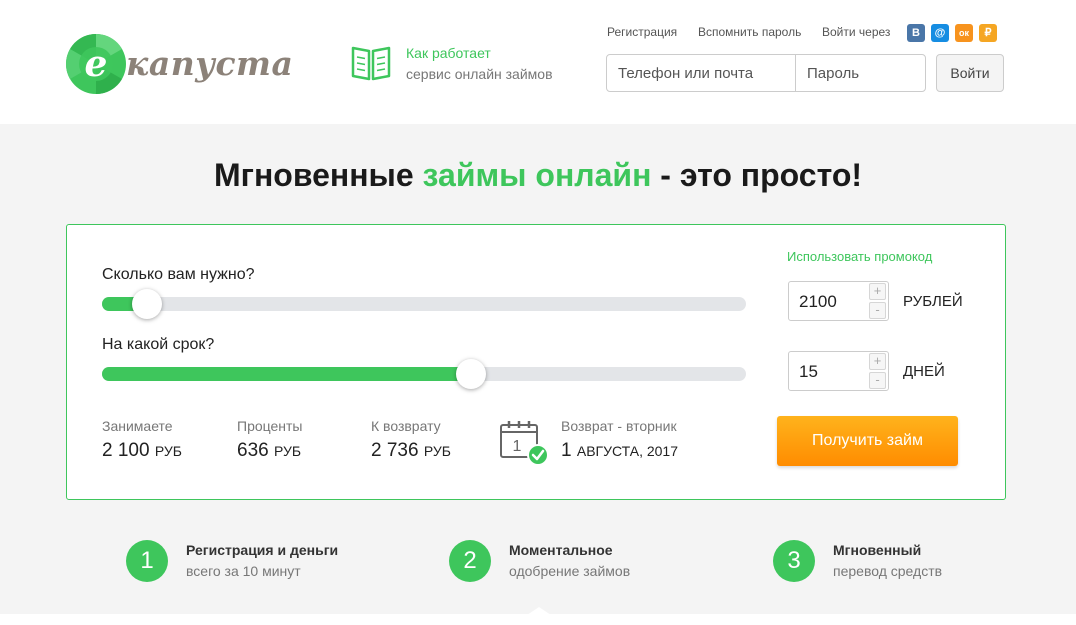 The width and height of the screenshot is (1076, 625). What do you see at coordinates (437, 451) in the screenshot?
I see `repay-currency: РУБ` at bounding box center [437, 451].